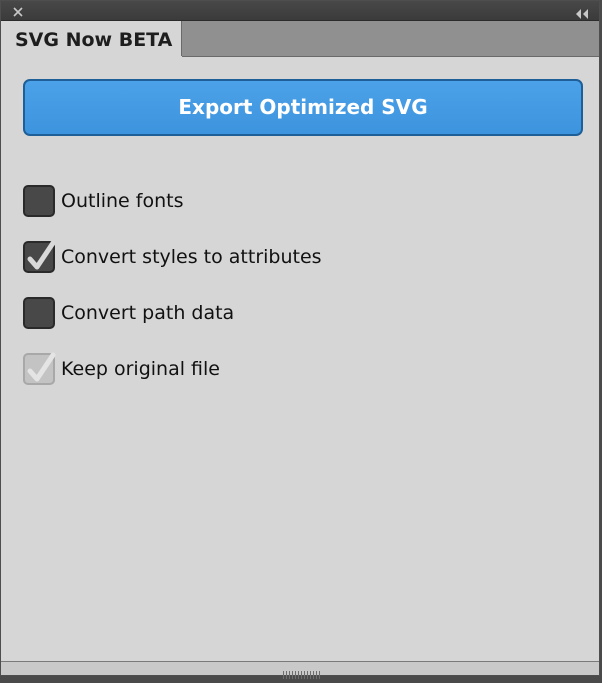  Describe the element at coordinates (18, 11) in the screenshot. I see `close-icon` at that location.